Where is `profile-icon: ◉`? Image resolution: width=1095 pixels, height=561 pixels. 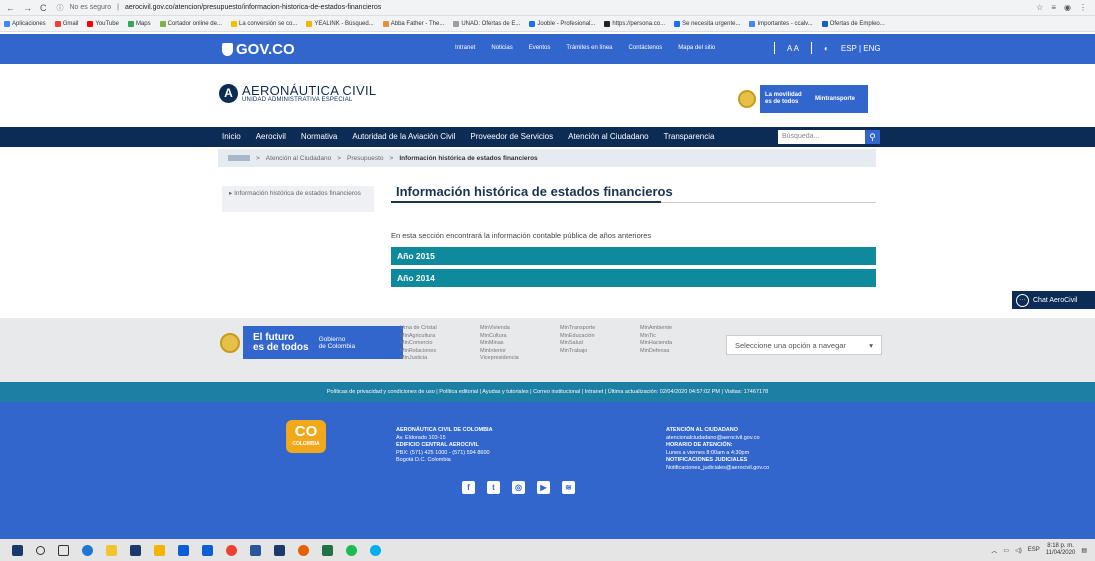
profile-icon: ◉ is located at coordinates (1067, 7).